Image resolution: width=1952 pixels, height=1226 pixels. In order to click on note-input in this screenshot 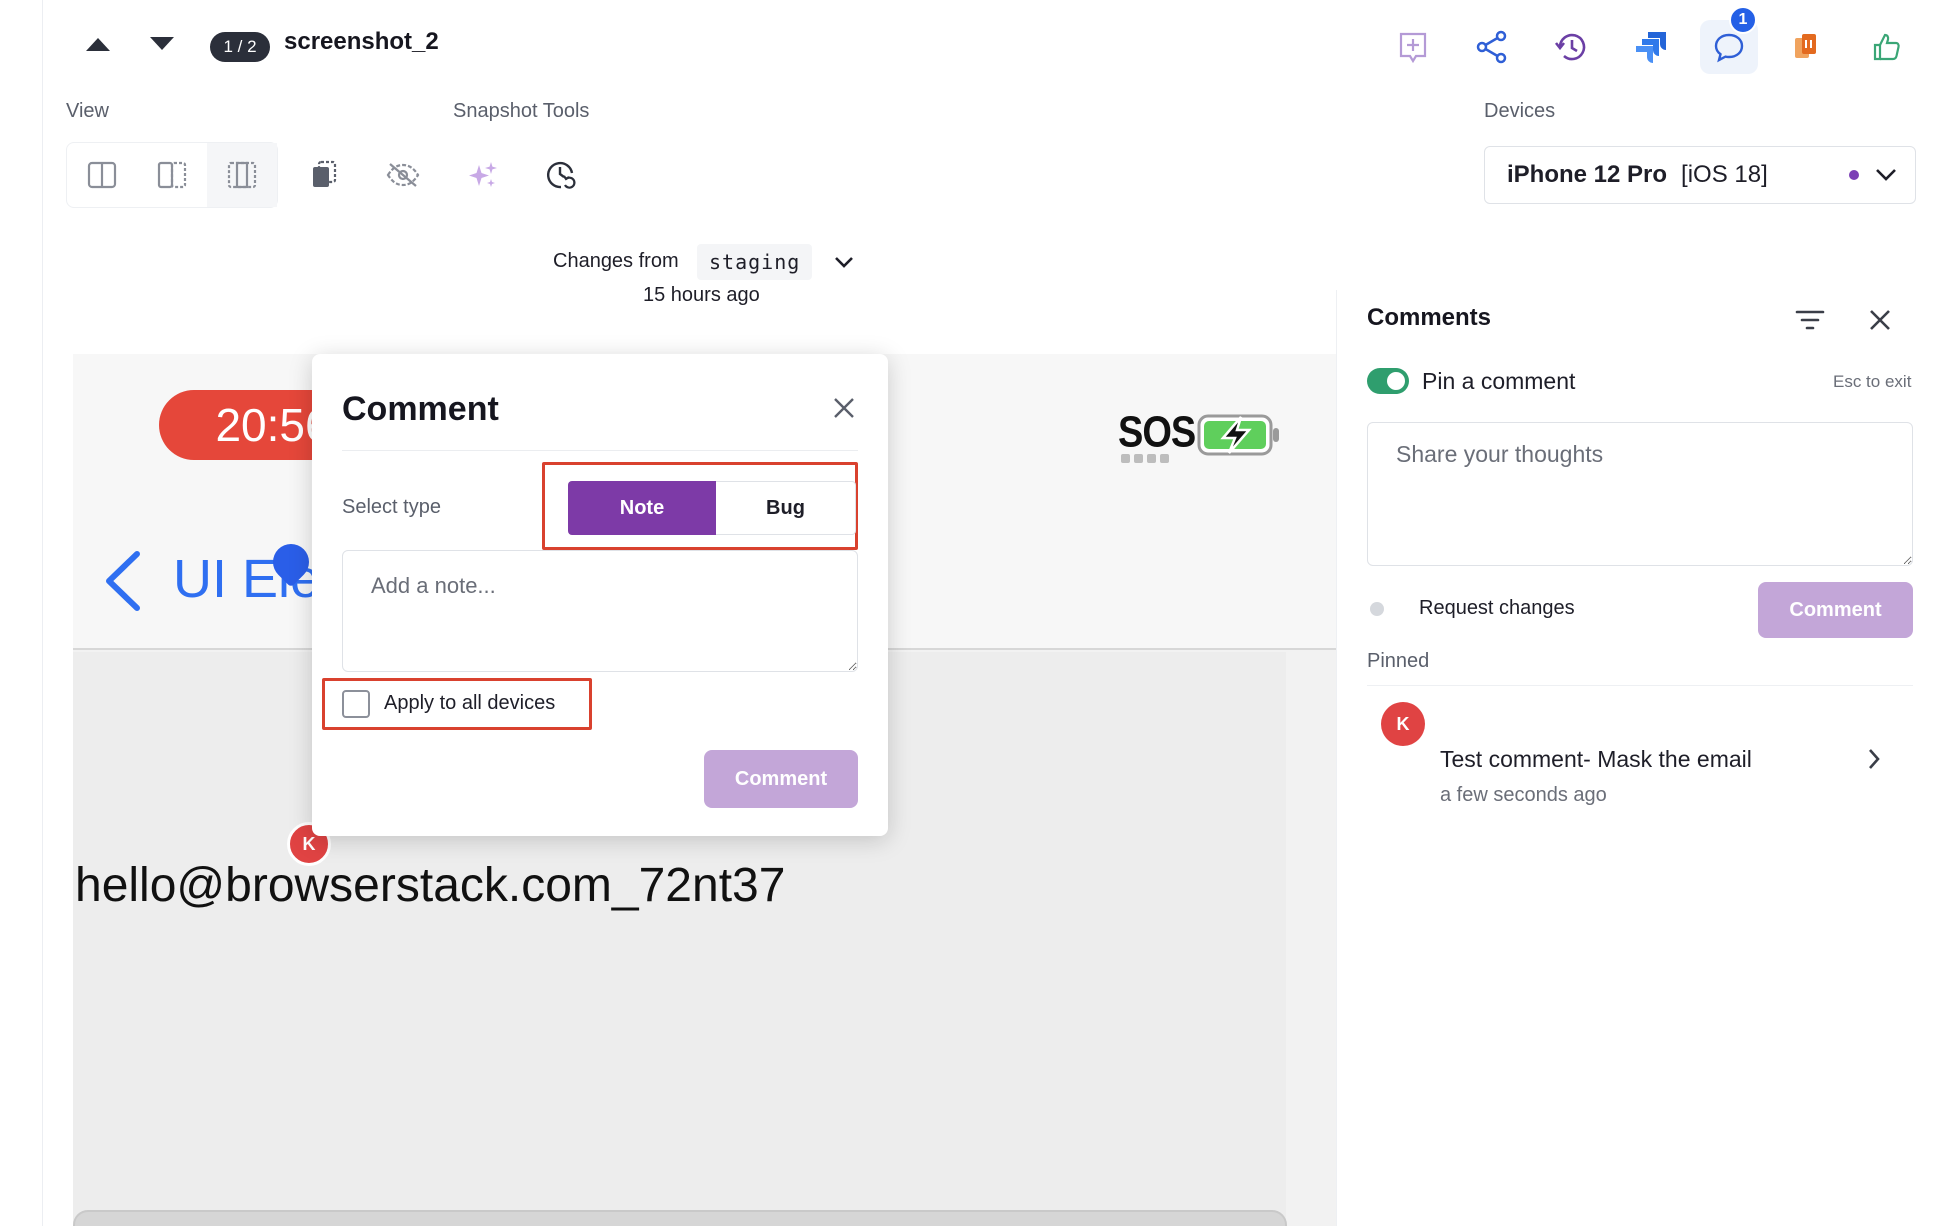, I will do `click(600, 611)`.